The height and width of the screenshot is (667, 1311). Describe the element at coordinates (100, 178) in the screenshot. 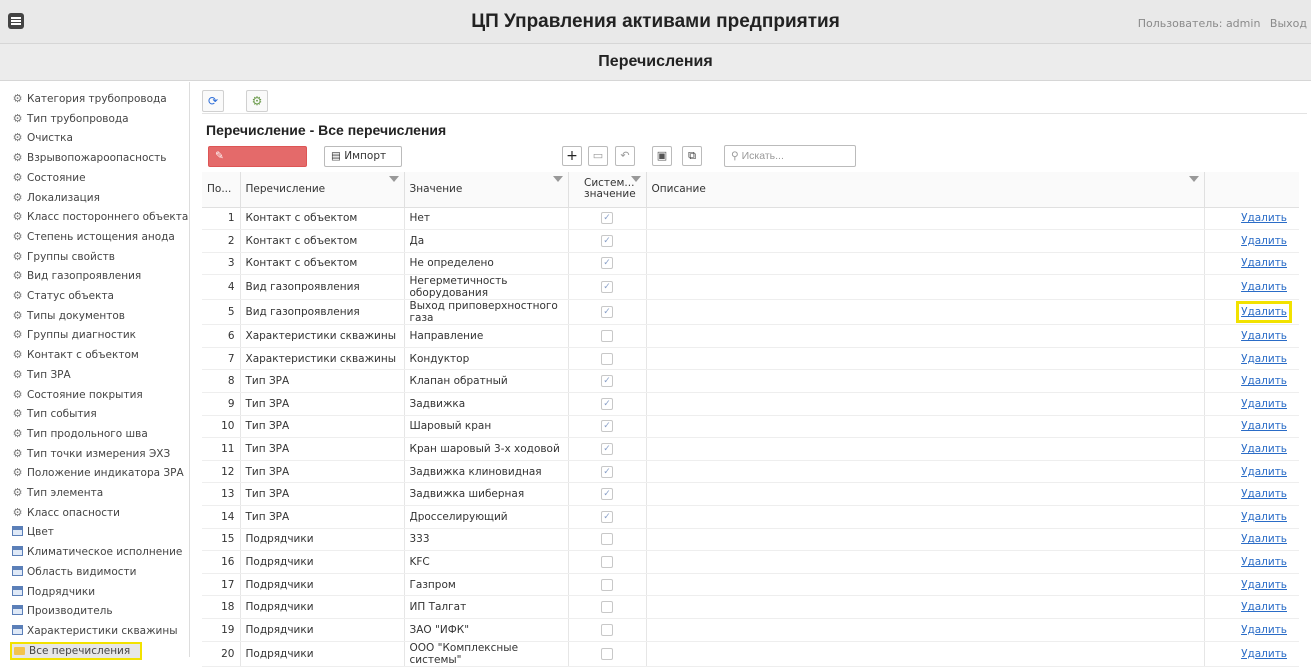

I see `sidebar-item: ⚙ Состояние` at that location.